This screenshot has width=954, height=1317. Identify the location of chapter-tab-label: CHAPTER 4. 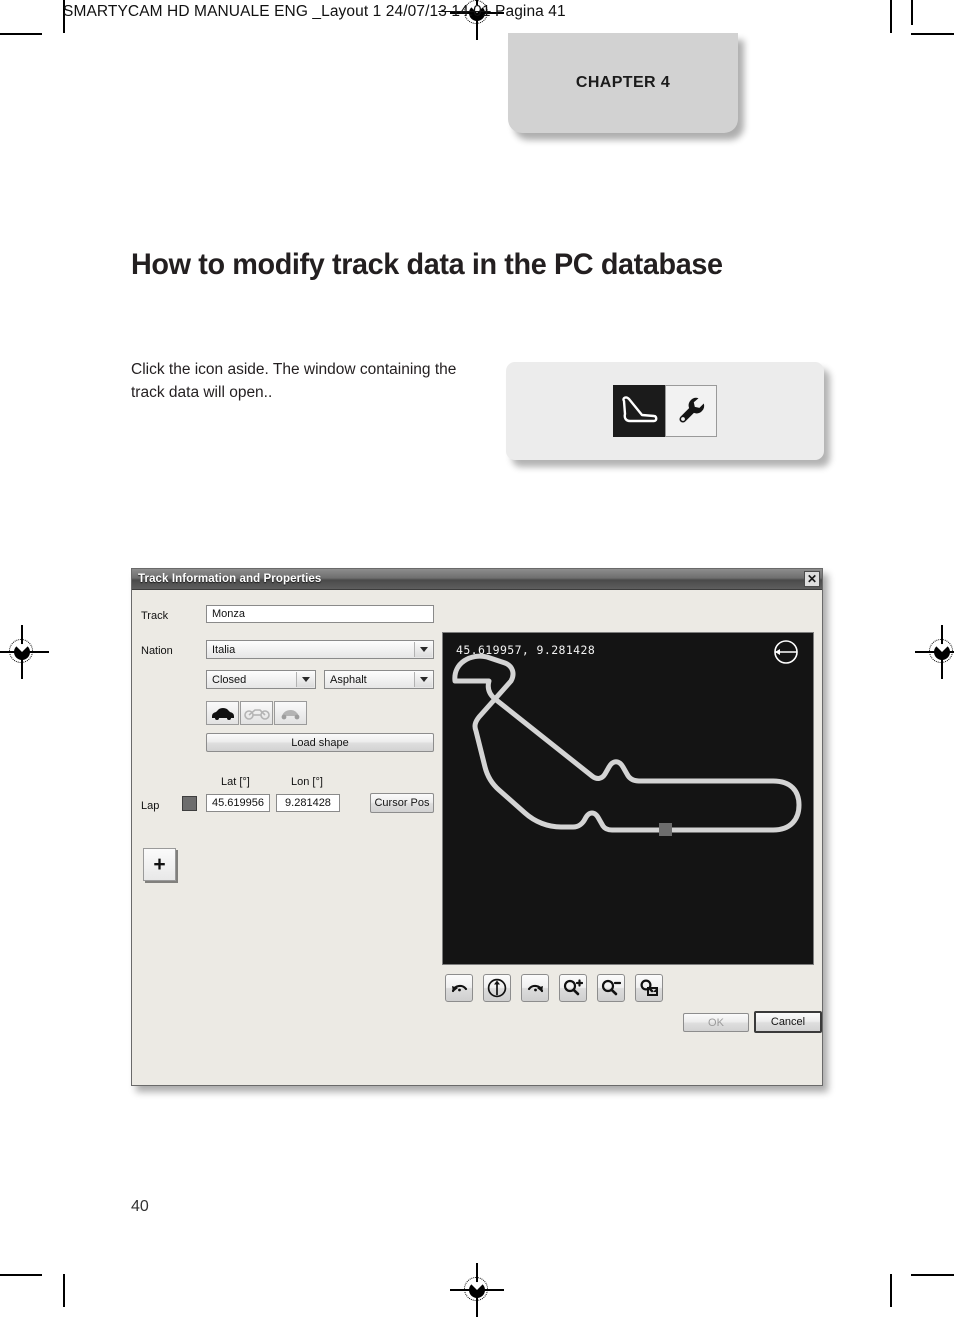
(623, 82).